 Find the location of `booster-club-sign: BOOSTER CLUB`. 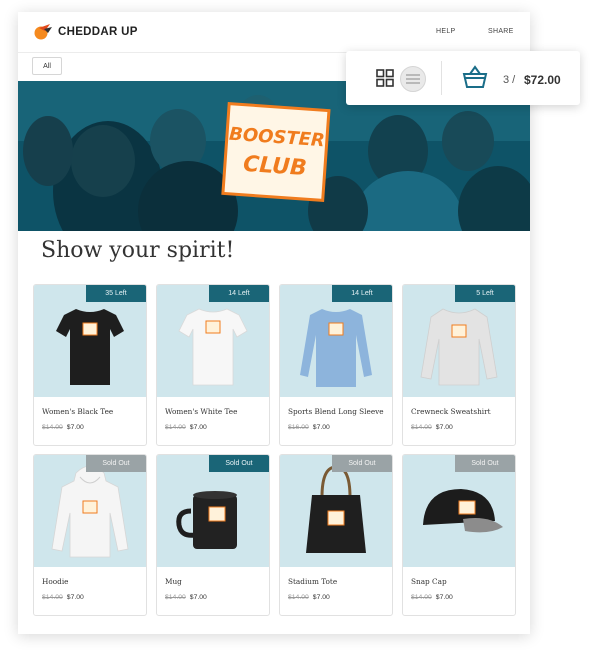

booster-club-sign: BOOSTER CLUB is located at coordinates (276, 152).